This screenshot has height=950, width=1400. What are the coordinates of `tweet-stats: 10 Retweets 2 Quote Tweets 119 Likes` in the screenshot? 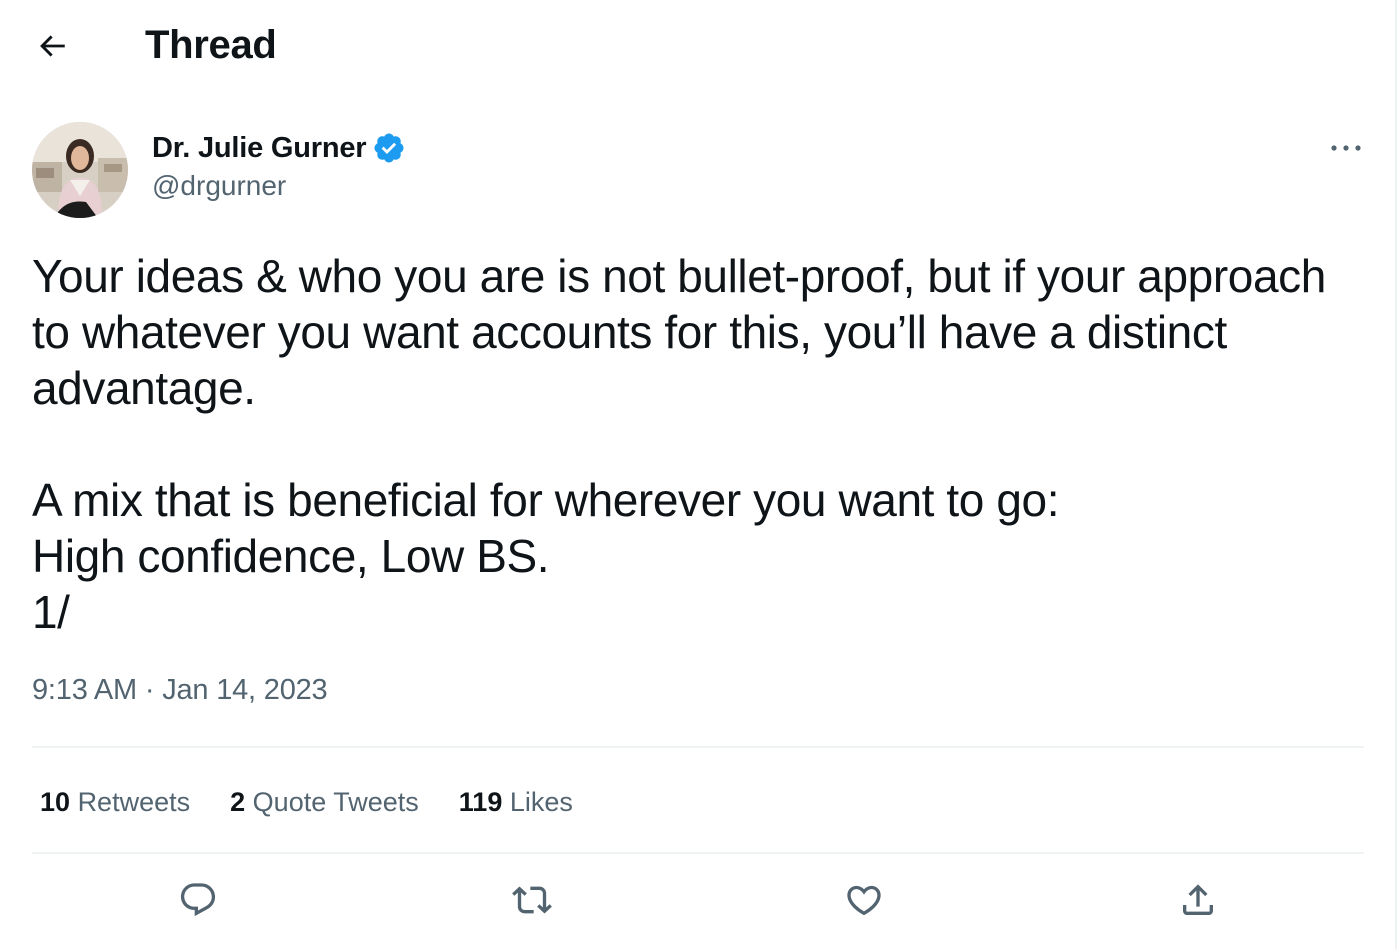 It's located at (326, 802).